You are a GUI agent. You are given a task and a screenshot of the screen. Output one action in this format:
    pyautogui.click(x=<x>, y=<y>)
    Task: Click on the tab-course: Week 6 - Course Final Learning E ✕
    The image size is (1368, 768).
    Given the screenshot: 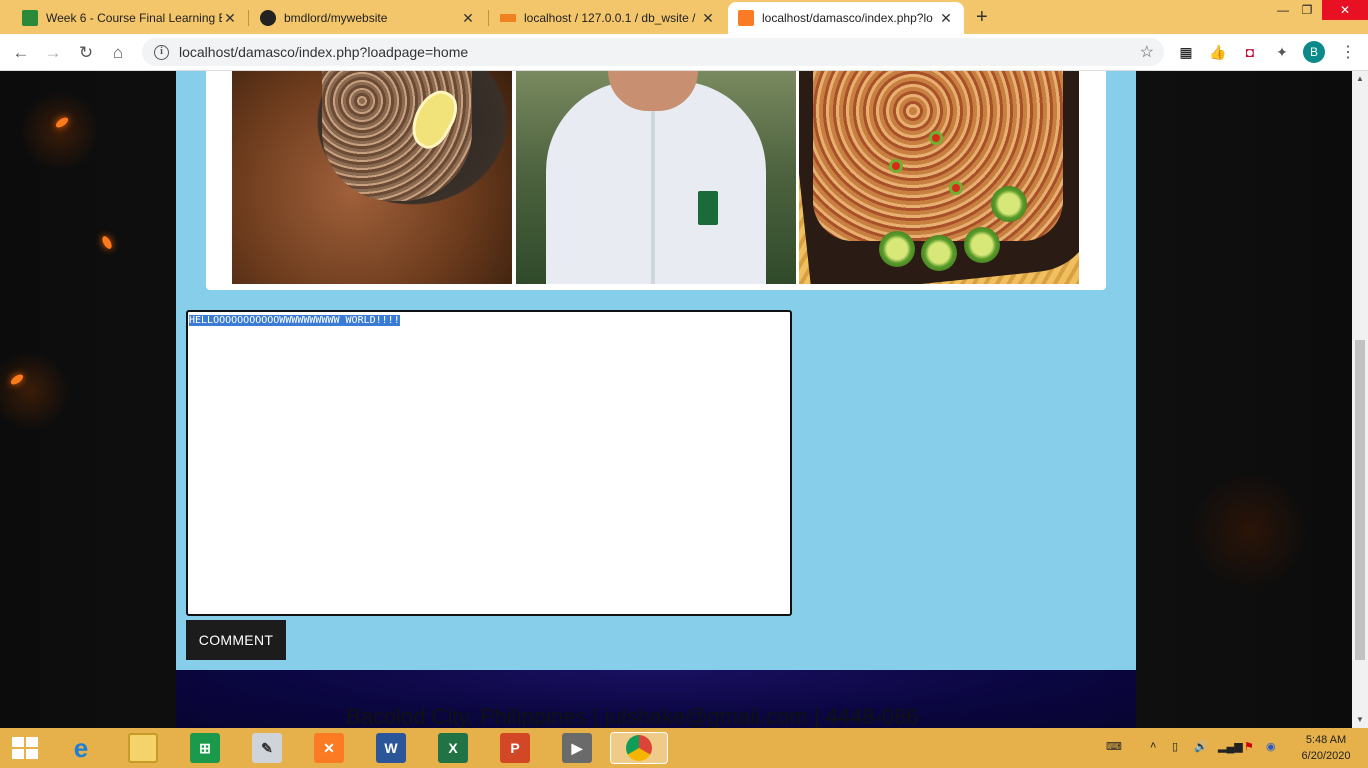 What is the action you would take?
    pyautogui.click(x=130, y=18)
    